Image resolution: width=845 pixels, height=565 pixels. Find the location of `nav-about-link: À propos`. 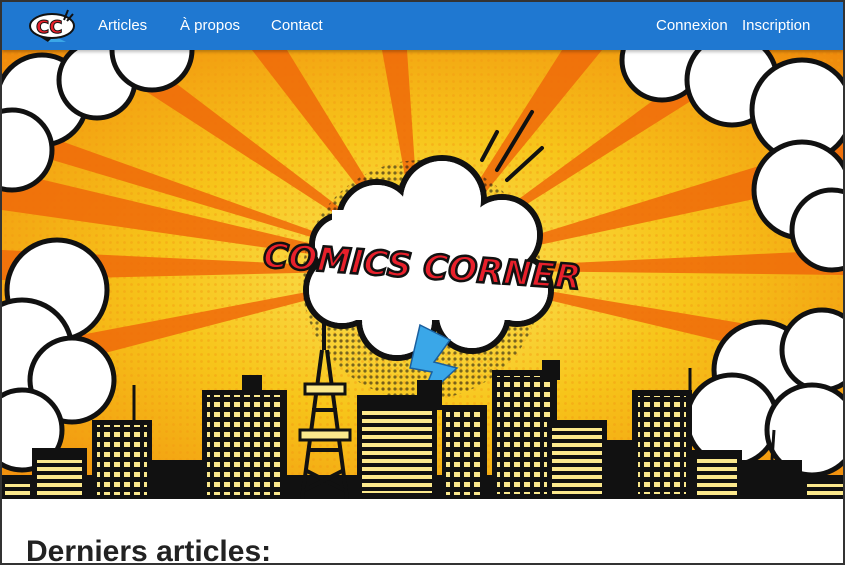

nav-about-link: À propos is located at coordinates (210, 25).